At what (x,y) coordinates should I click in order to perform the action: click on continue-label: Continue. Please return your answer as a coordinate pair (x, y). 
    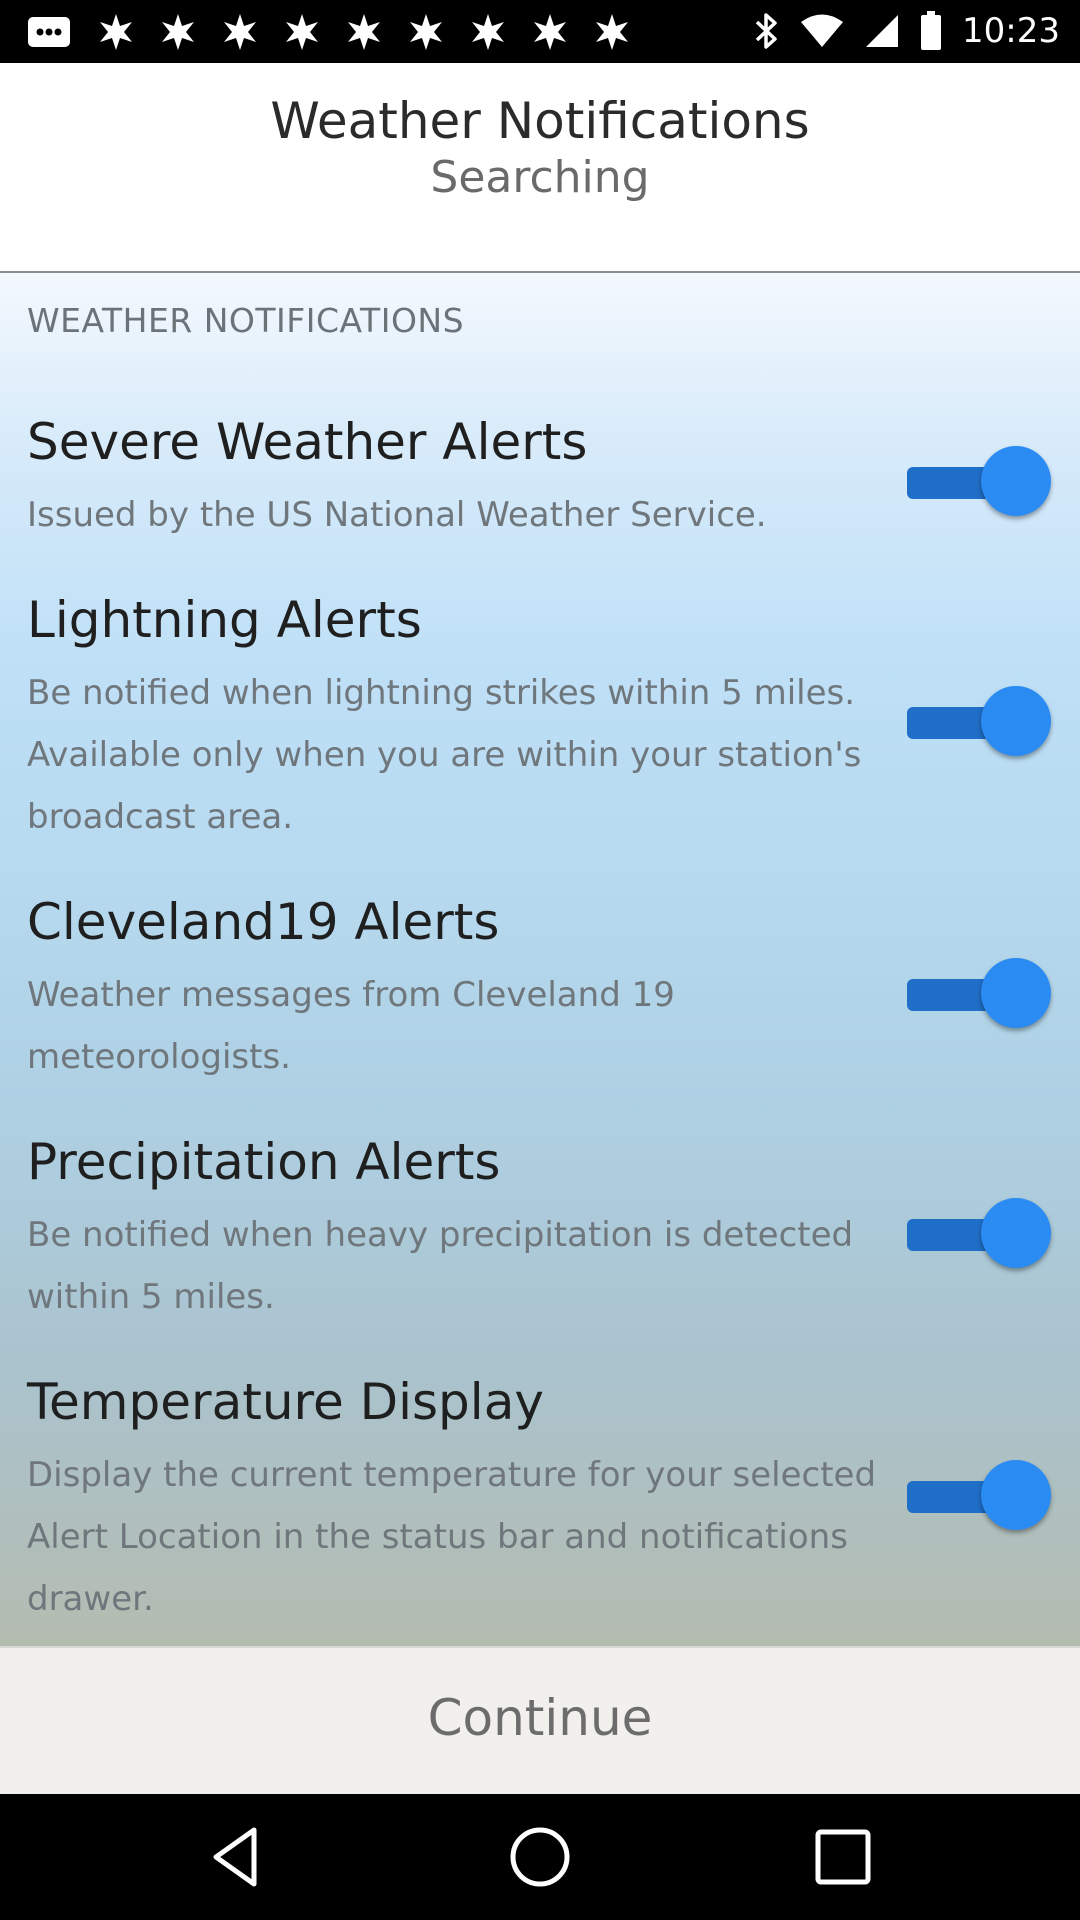
    Looking at the image, I should click on (540, 1718).